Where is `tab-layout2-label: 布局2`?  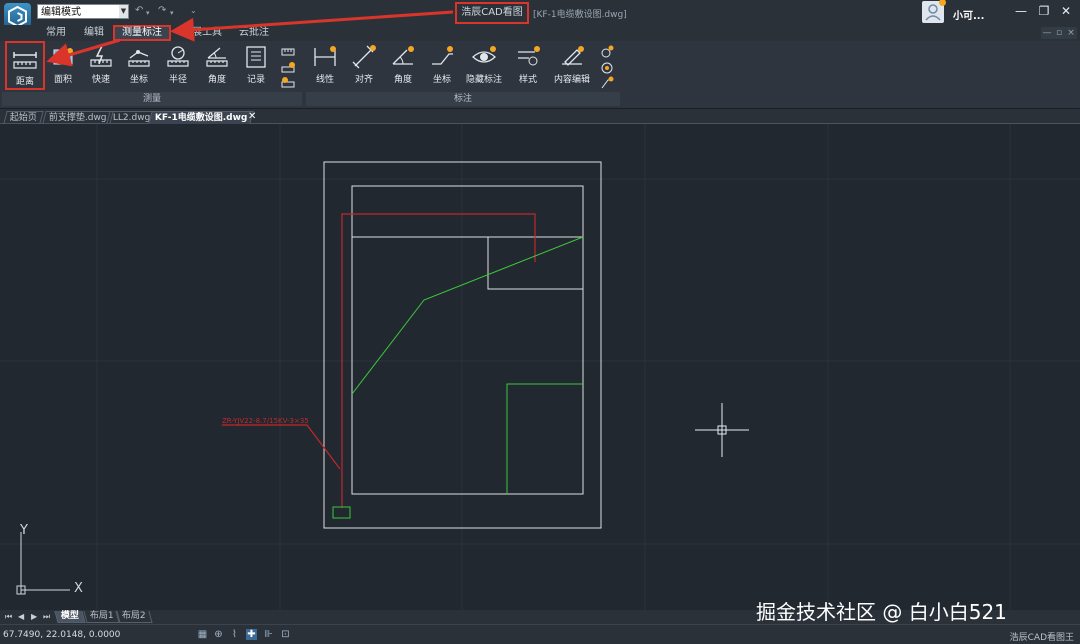
tab-layout2-label: 布局2 is located at coordinates (133, 616).